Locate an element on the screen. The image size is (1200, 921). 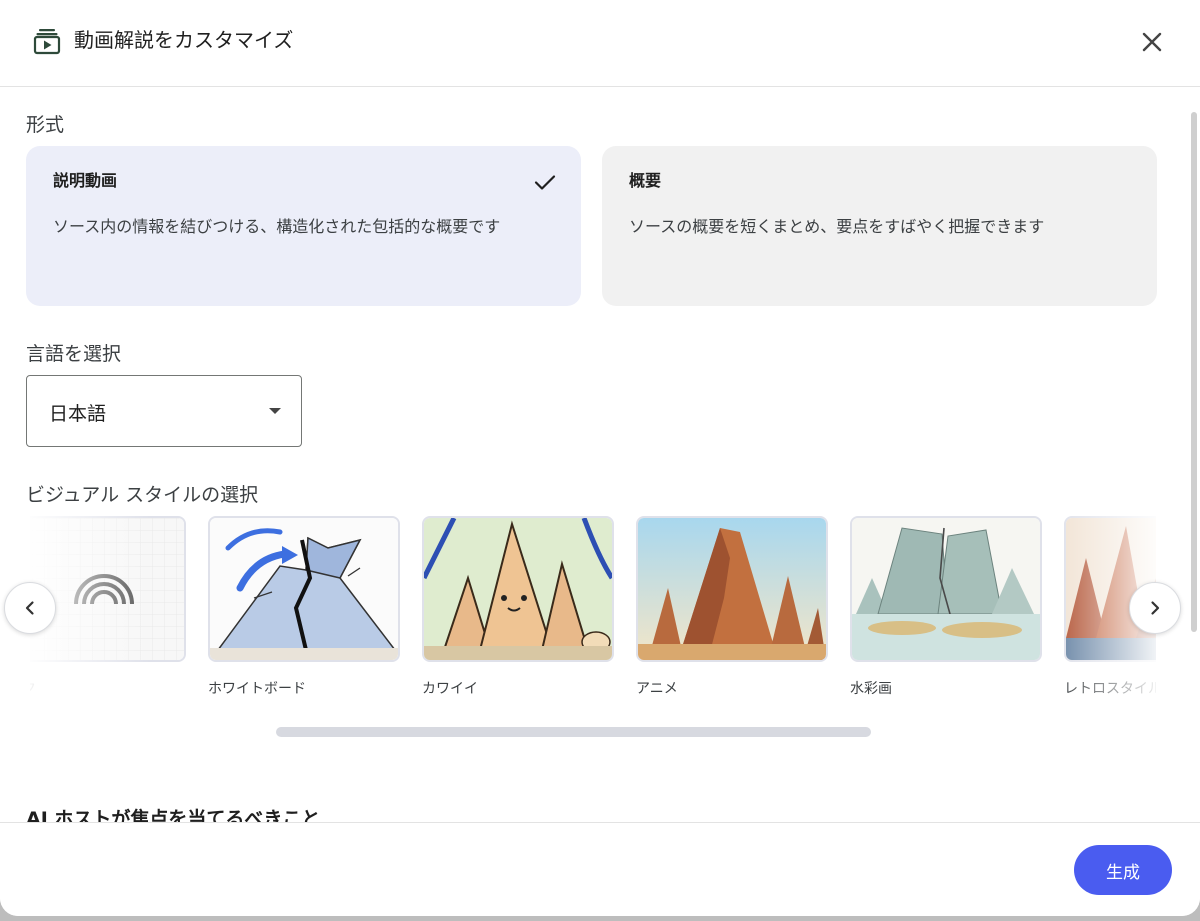
format-option-description: ソースの概要を短くまとめ、要点をすばやく把握できます is located at coordinates (837, 226).